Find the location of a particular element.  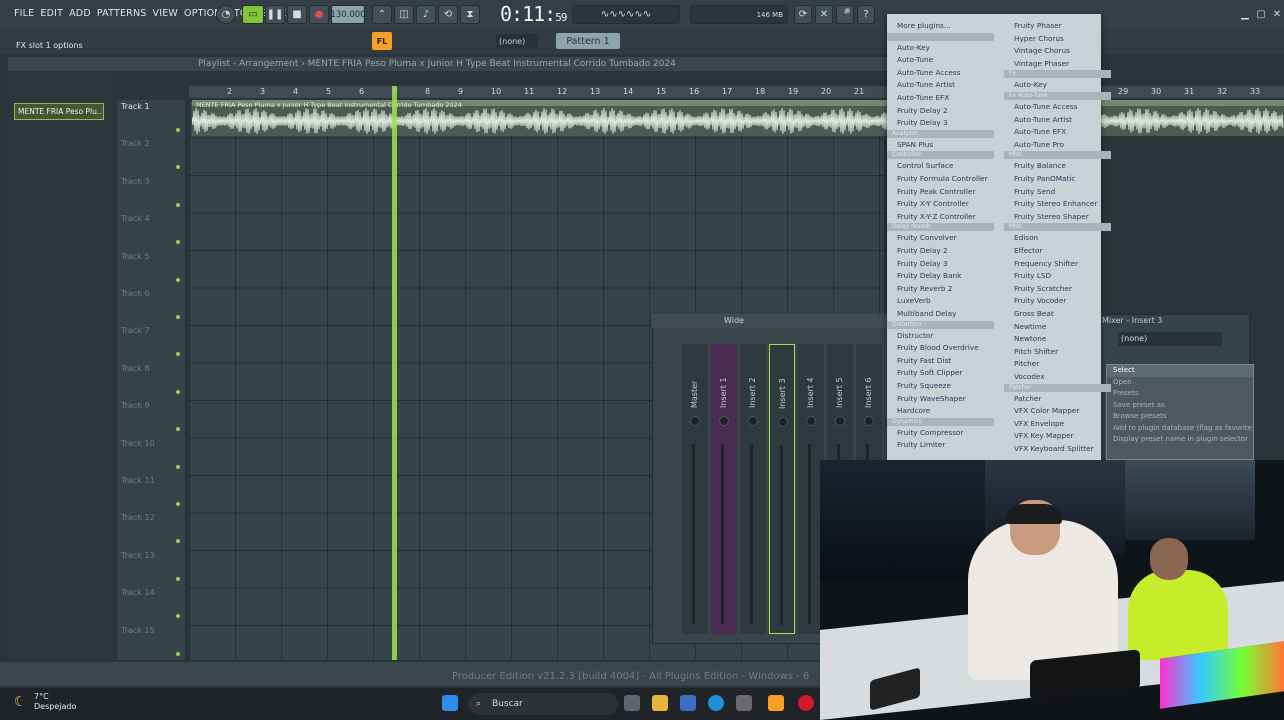

plugin-menu-item: Fruity Balance is located at coordinates (1057, 166).